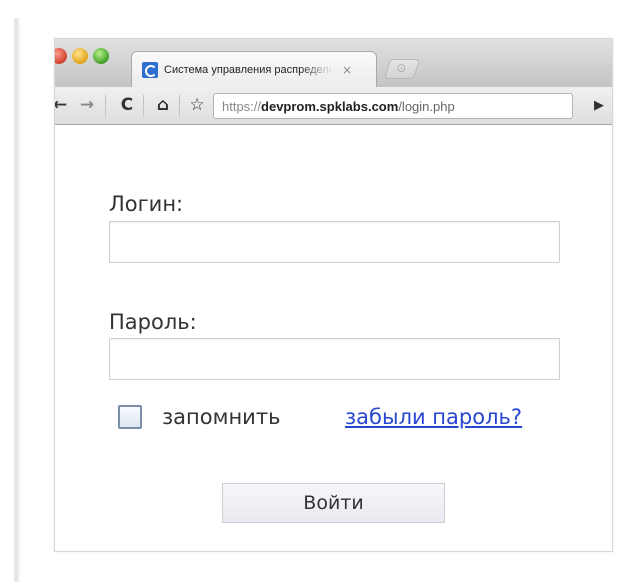 The width and height of the screenshot is (632, 582). I want to click on tab-close-icon: ×, so click(347, 70).